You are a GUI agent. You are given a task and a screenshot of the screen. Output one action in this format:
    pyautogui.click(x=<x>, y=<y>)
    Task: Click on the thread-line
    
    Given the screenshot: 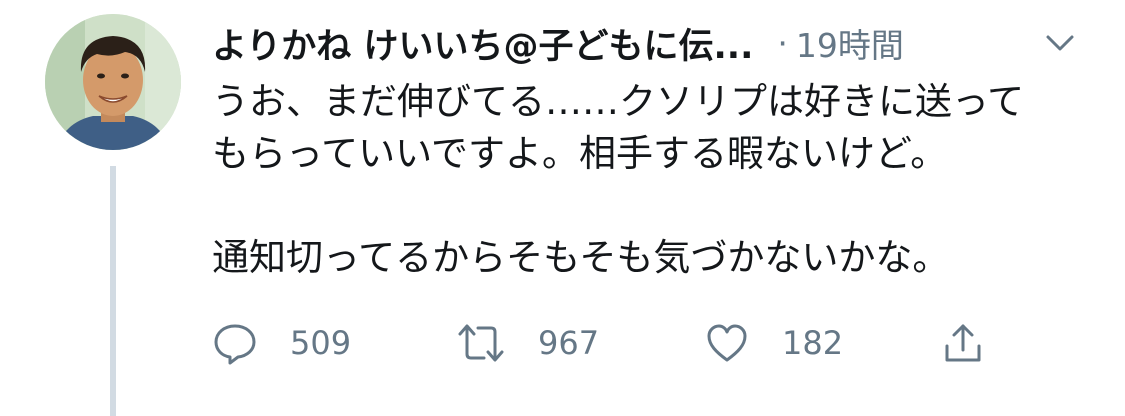 What is the action you would take?
    pyautogui.click(x=113, y=291)
    